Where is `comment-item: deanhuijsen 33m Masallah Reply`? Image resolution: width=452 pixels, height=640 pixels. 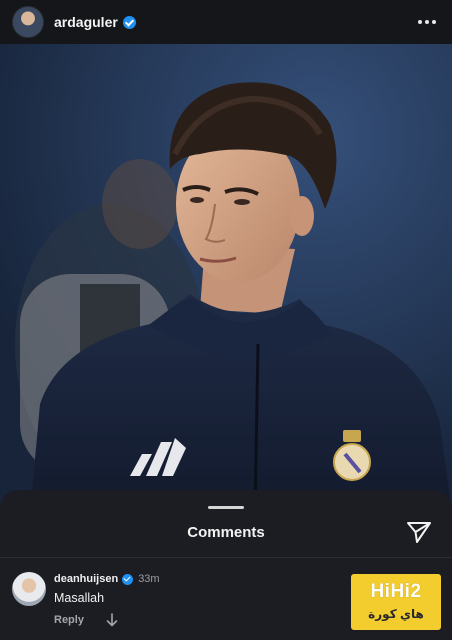
comment-item: deanhuijsen 33m Masallah Reply is located at coordinates (177, 600).